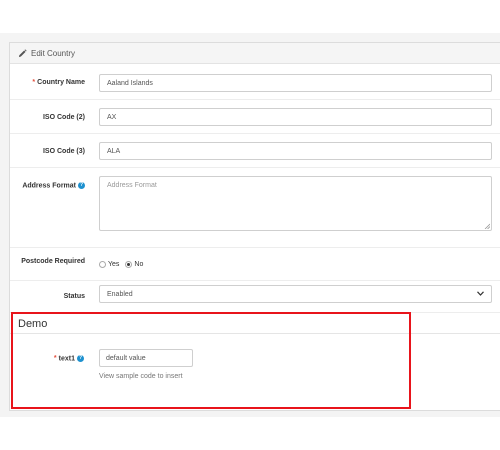 Image resolution: width=500 pixels, height=450 pixels. Describe the element at coordinates (255, 53) in the screenshot. I see `panel-heading: Edit Country` at that location.